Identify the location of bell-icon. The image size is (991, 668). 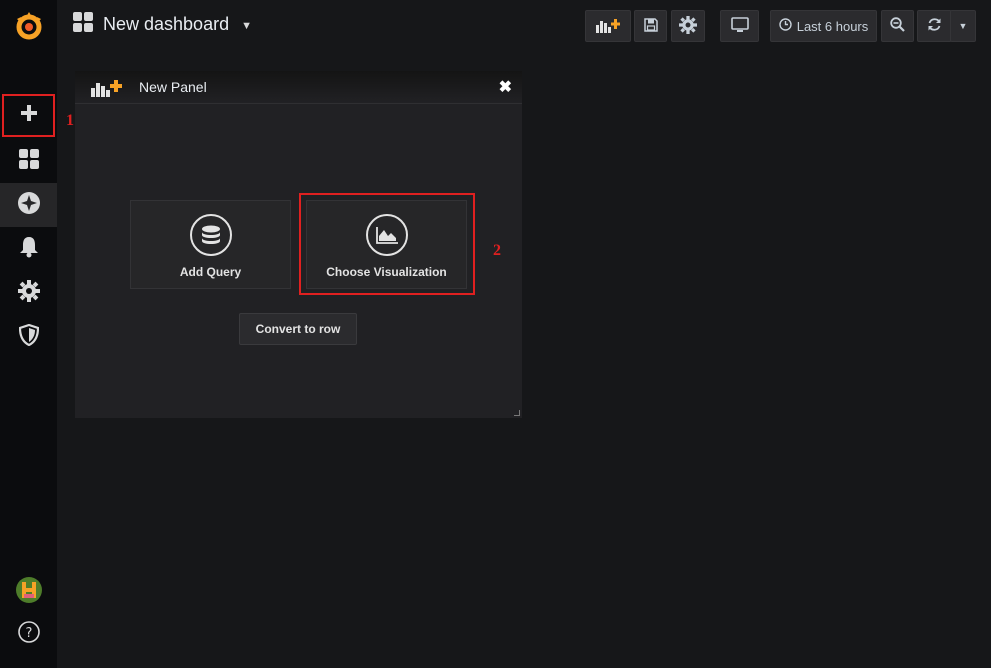
(29, 249).